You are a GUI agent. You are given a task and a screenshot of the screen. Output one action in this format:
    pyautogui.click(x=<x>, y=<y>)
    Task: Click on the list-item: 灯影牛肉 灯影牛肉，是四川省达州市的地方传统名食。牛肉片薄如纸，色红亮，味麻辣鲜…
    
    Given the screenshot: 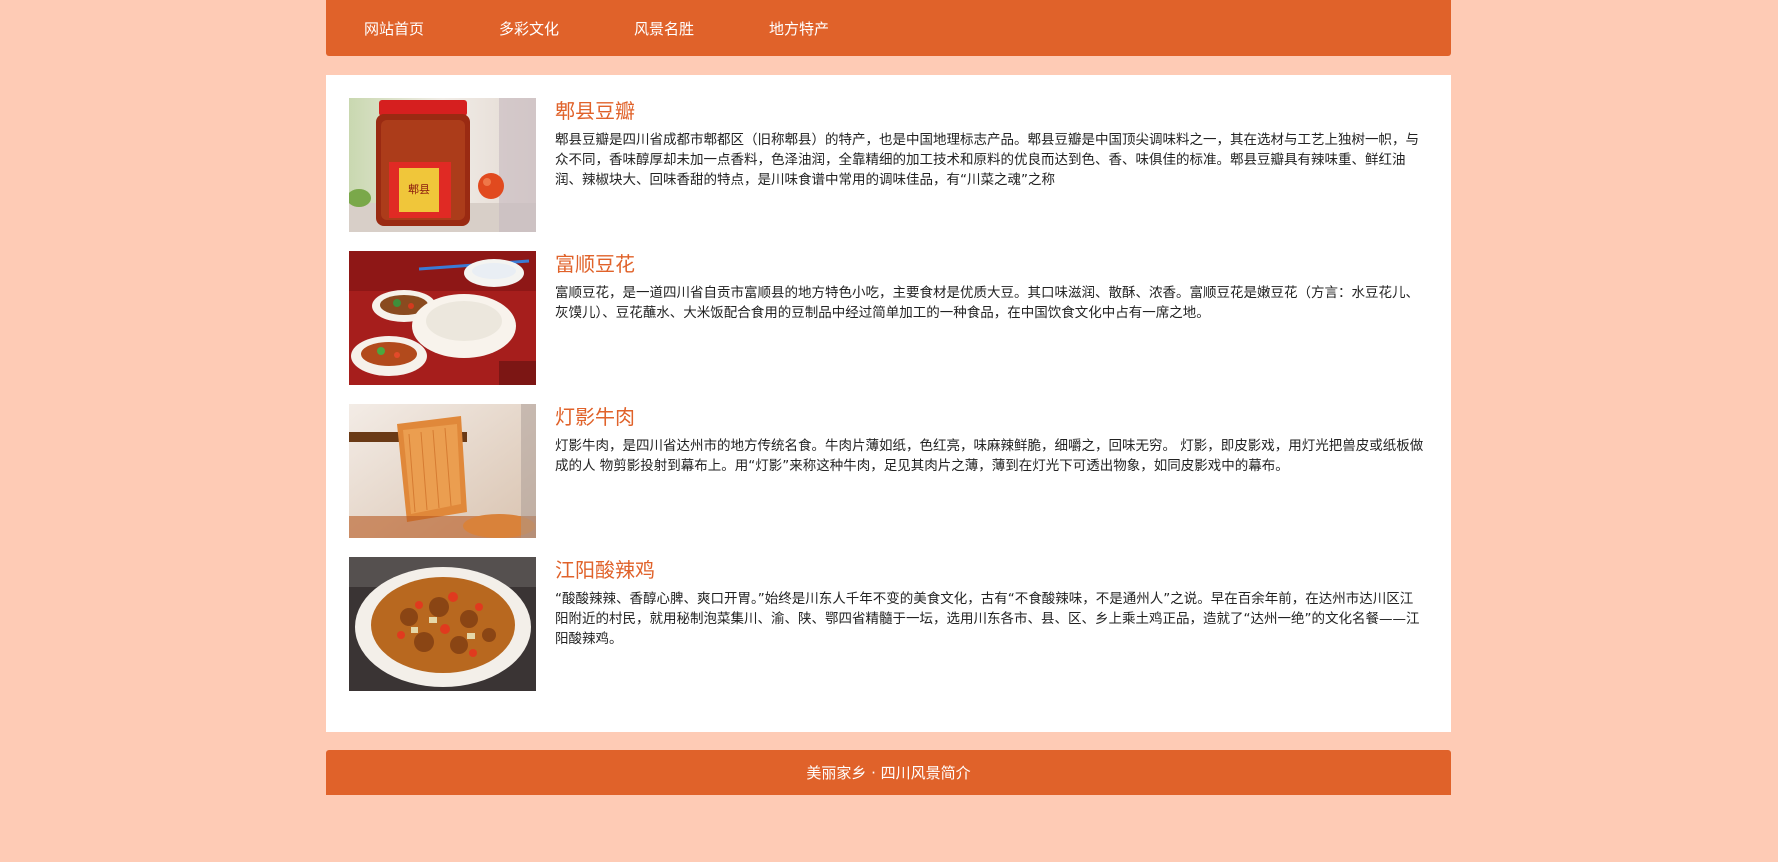 What is the action you would take?
    pyautogui.click(x=889, y=471)
    